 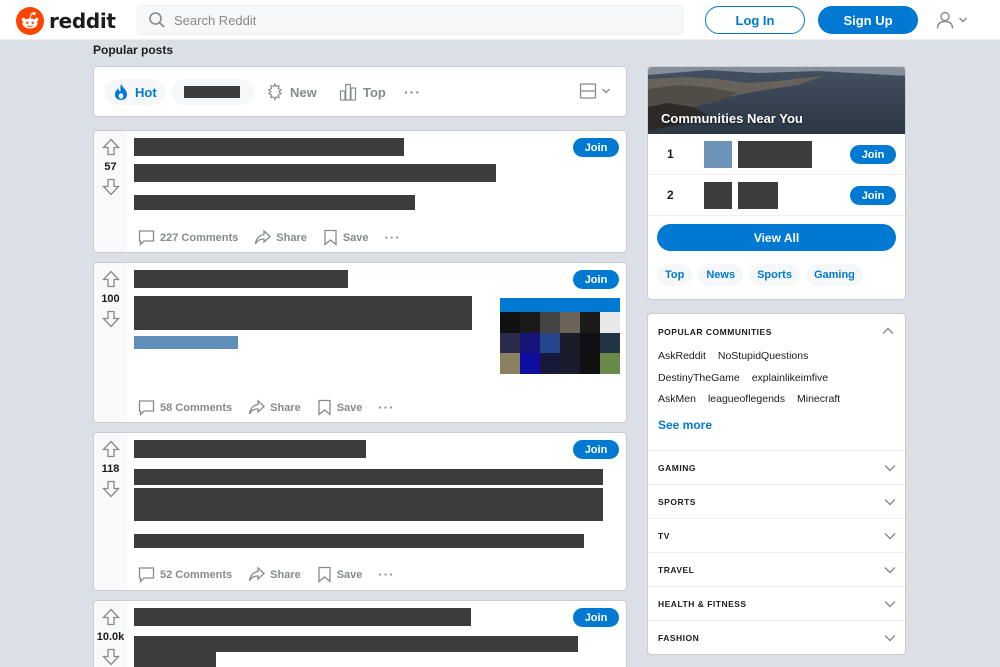 I want to click on sort-top-tab: Top, so click(x=362, y=92).